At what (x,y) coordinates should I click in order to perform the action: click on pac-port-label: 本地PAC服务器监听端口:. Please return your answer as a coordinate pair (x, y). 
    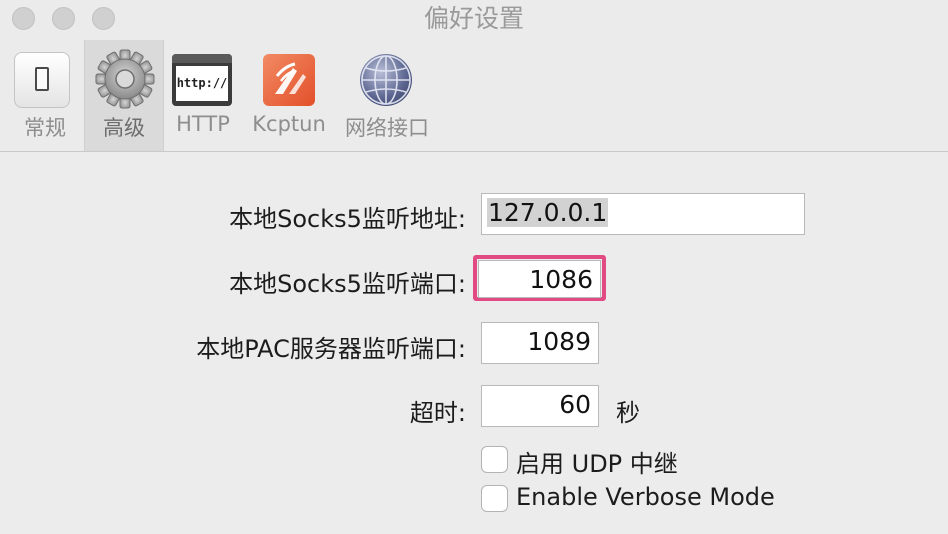
    Looking at the image, I should click on (331, 349).